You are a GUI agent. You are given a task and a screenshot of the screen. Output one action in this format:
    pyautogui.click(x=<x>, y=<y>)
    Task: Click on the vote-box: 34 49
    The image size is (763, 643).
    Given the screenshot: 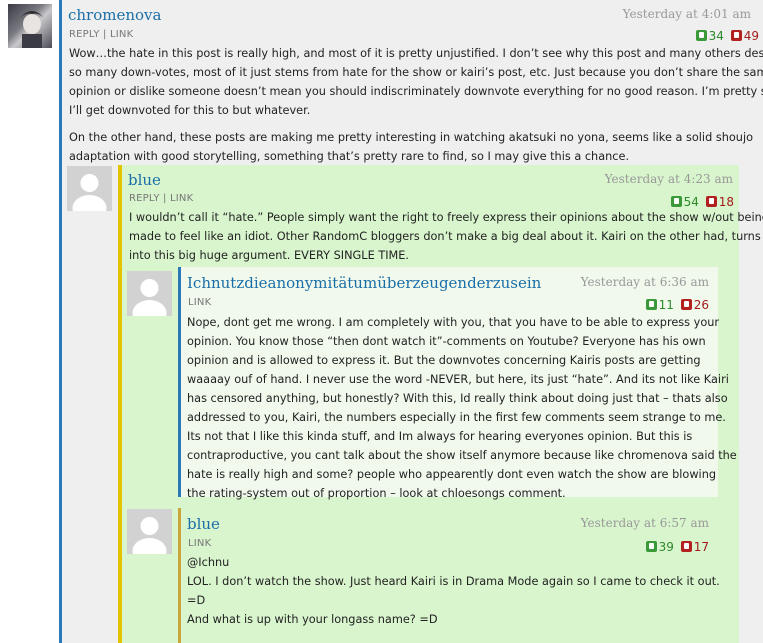 What is the action you would take?
    pyautogui.click(x=727, y=36)
    